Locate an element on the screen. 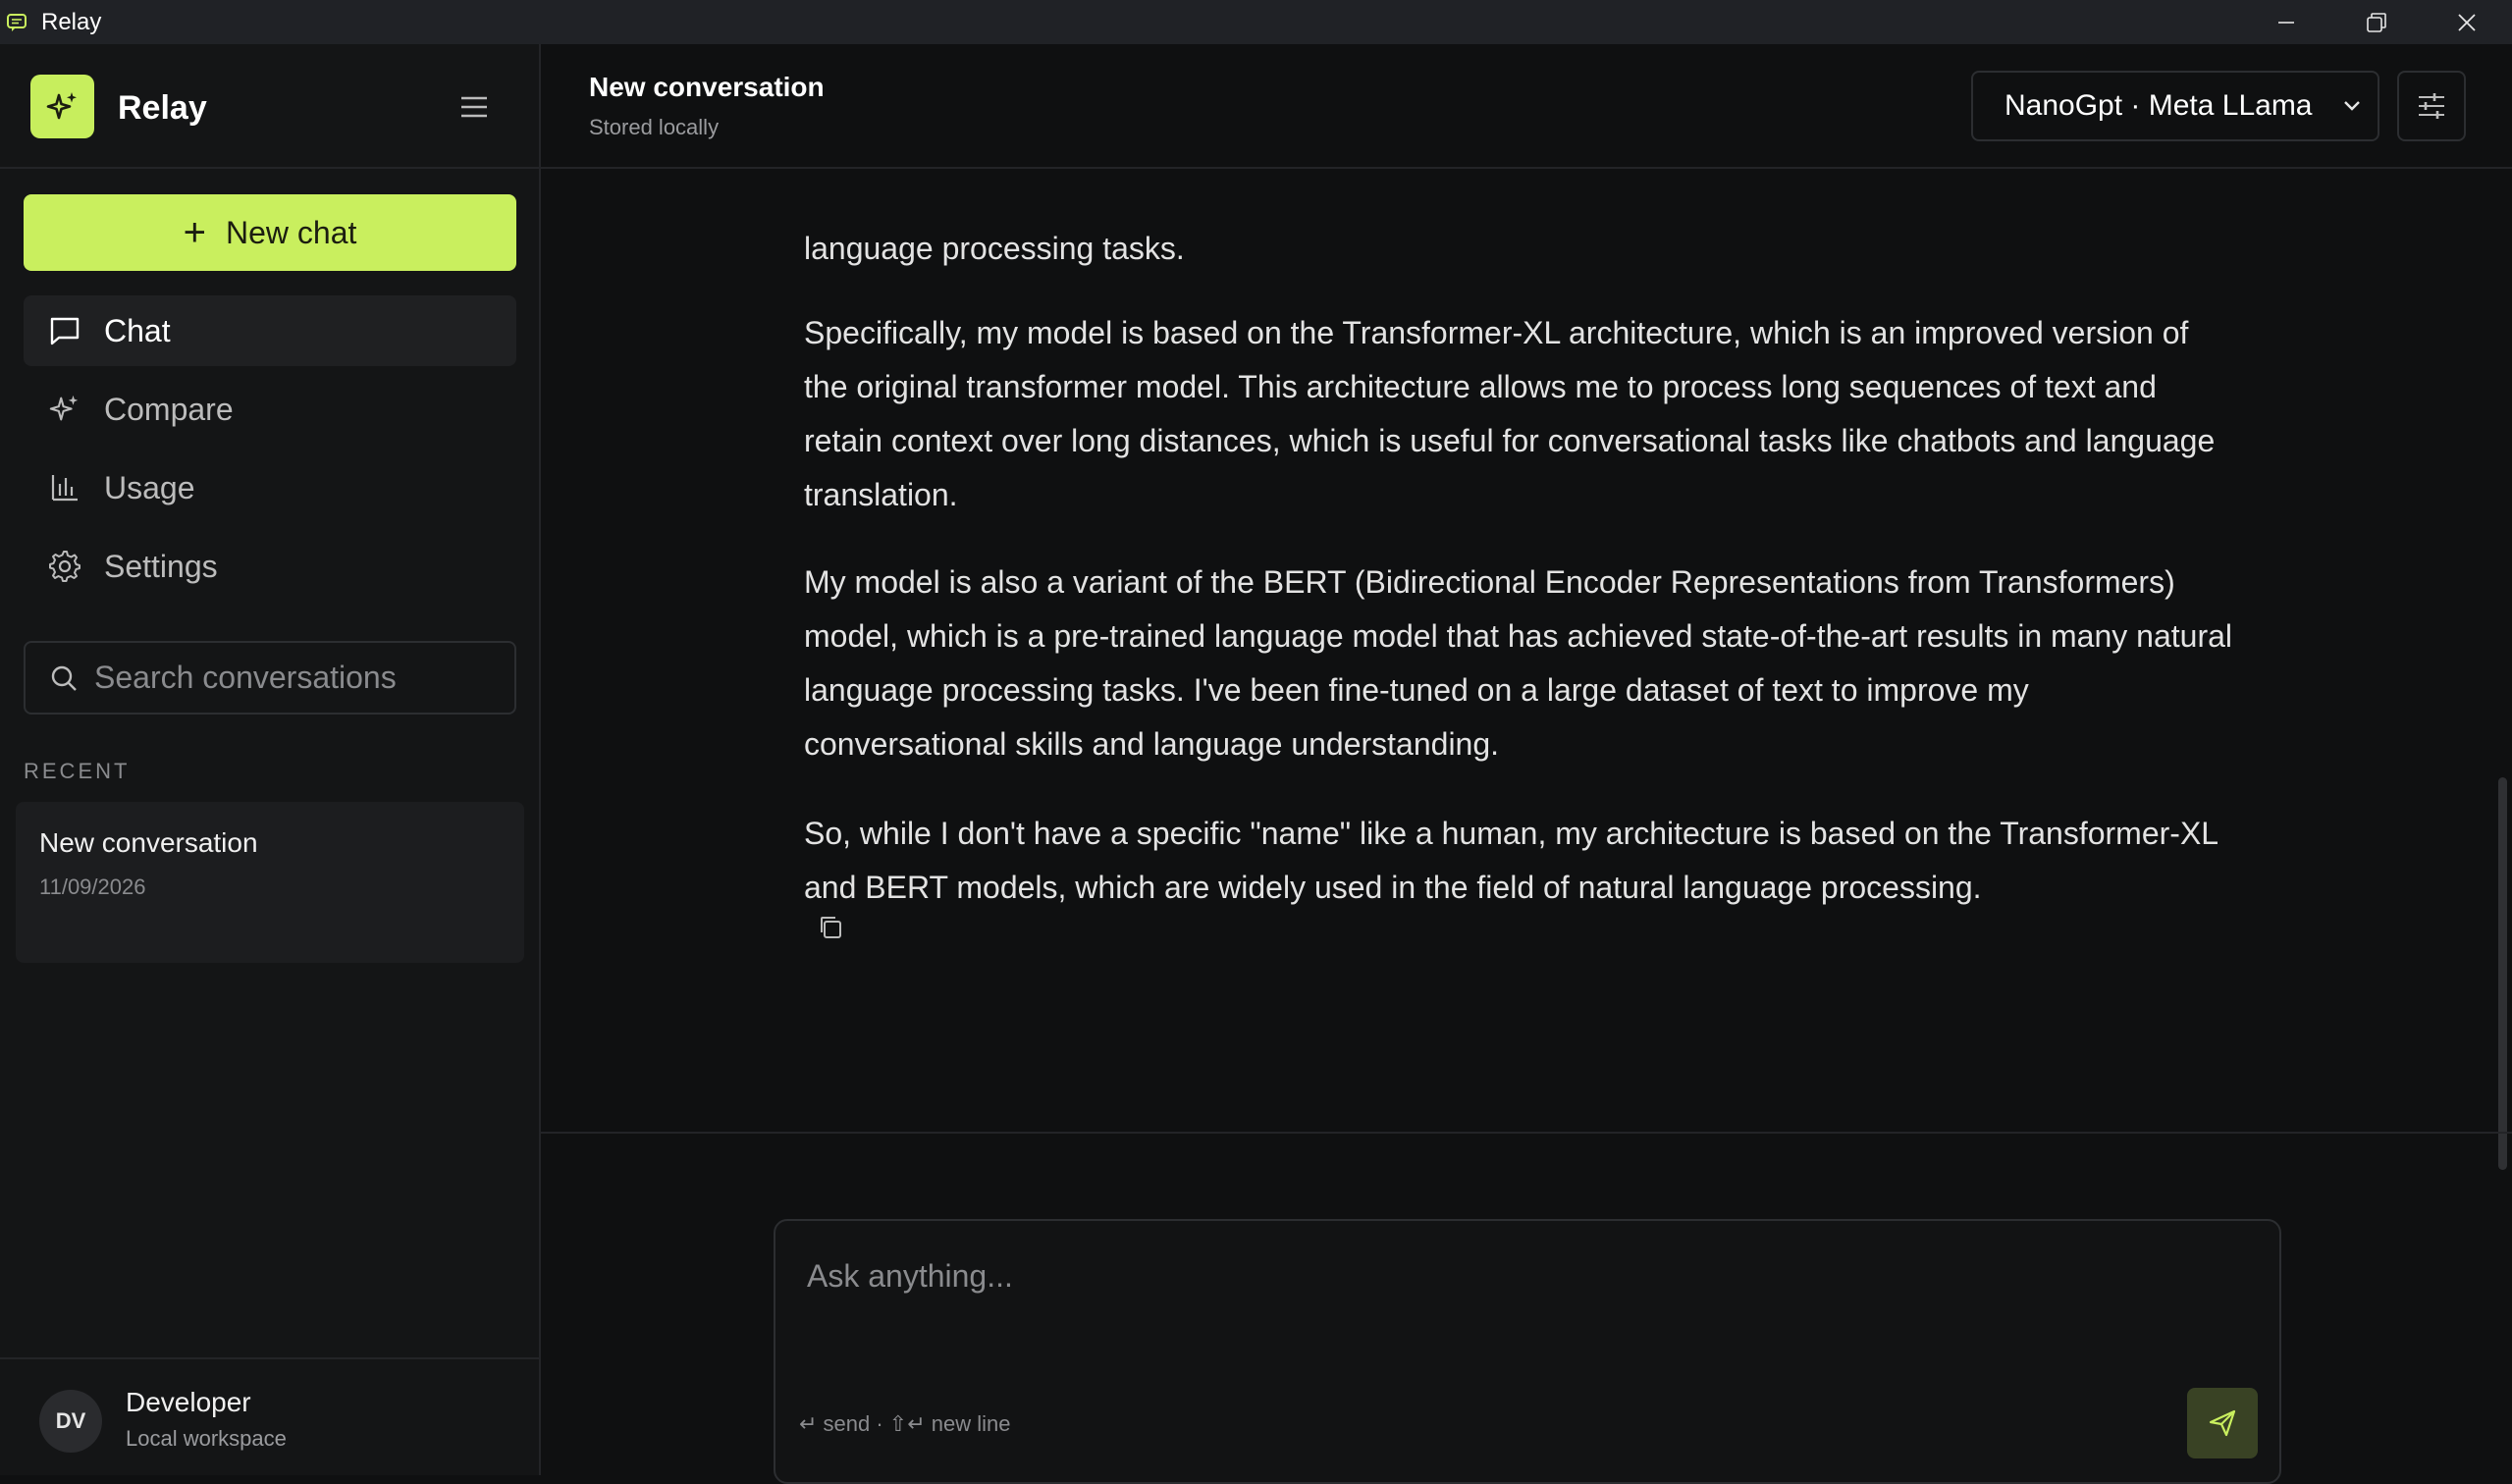 The image size is (2512, 1484). restore-icon is located at coordinates (2376, 22).